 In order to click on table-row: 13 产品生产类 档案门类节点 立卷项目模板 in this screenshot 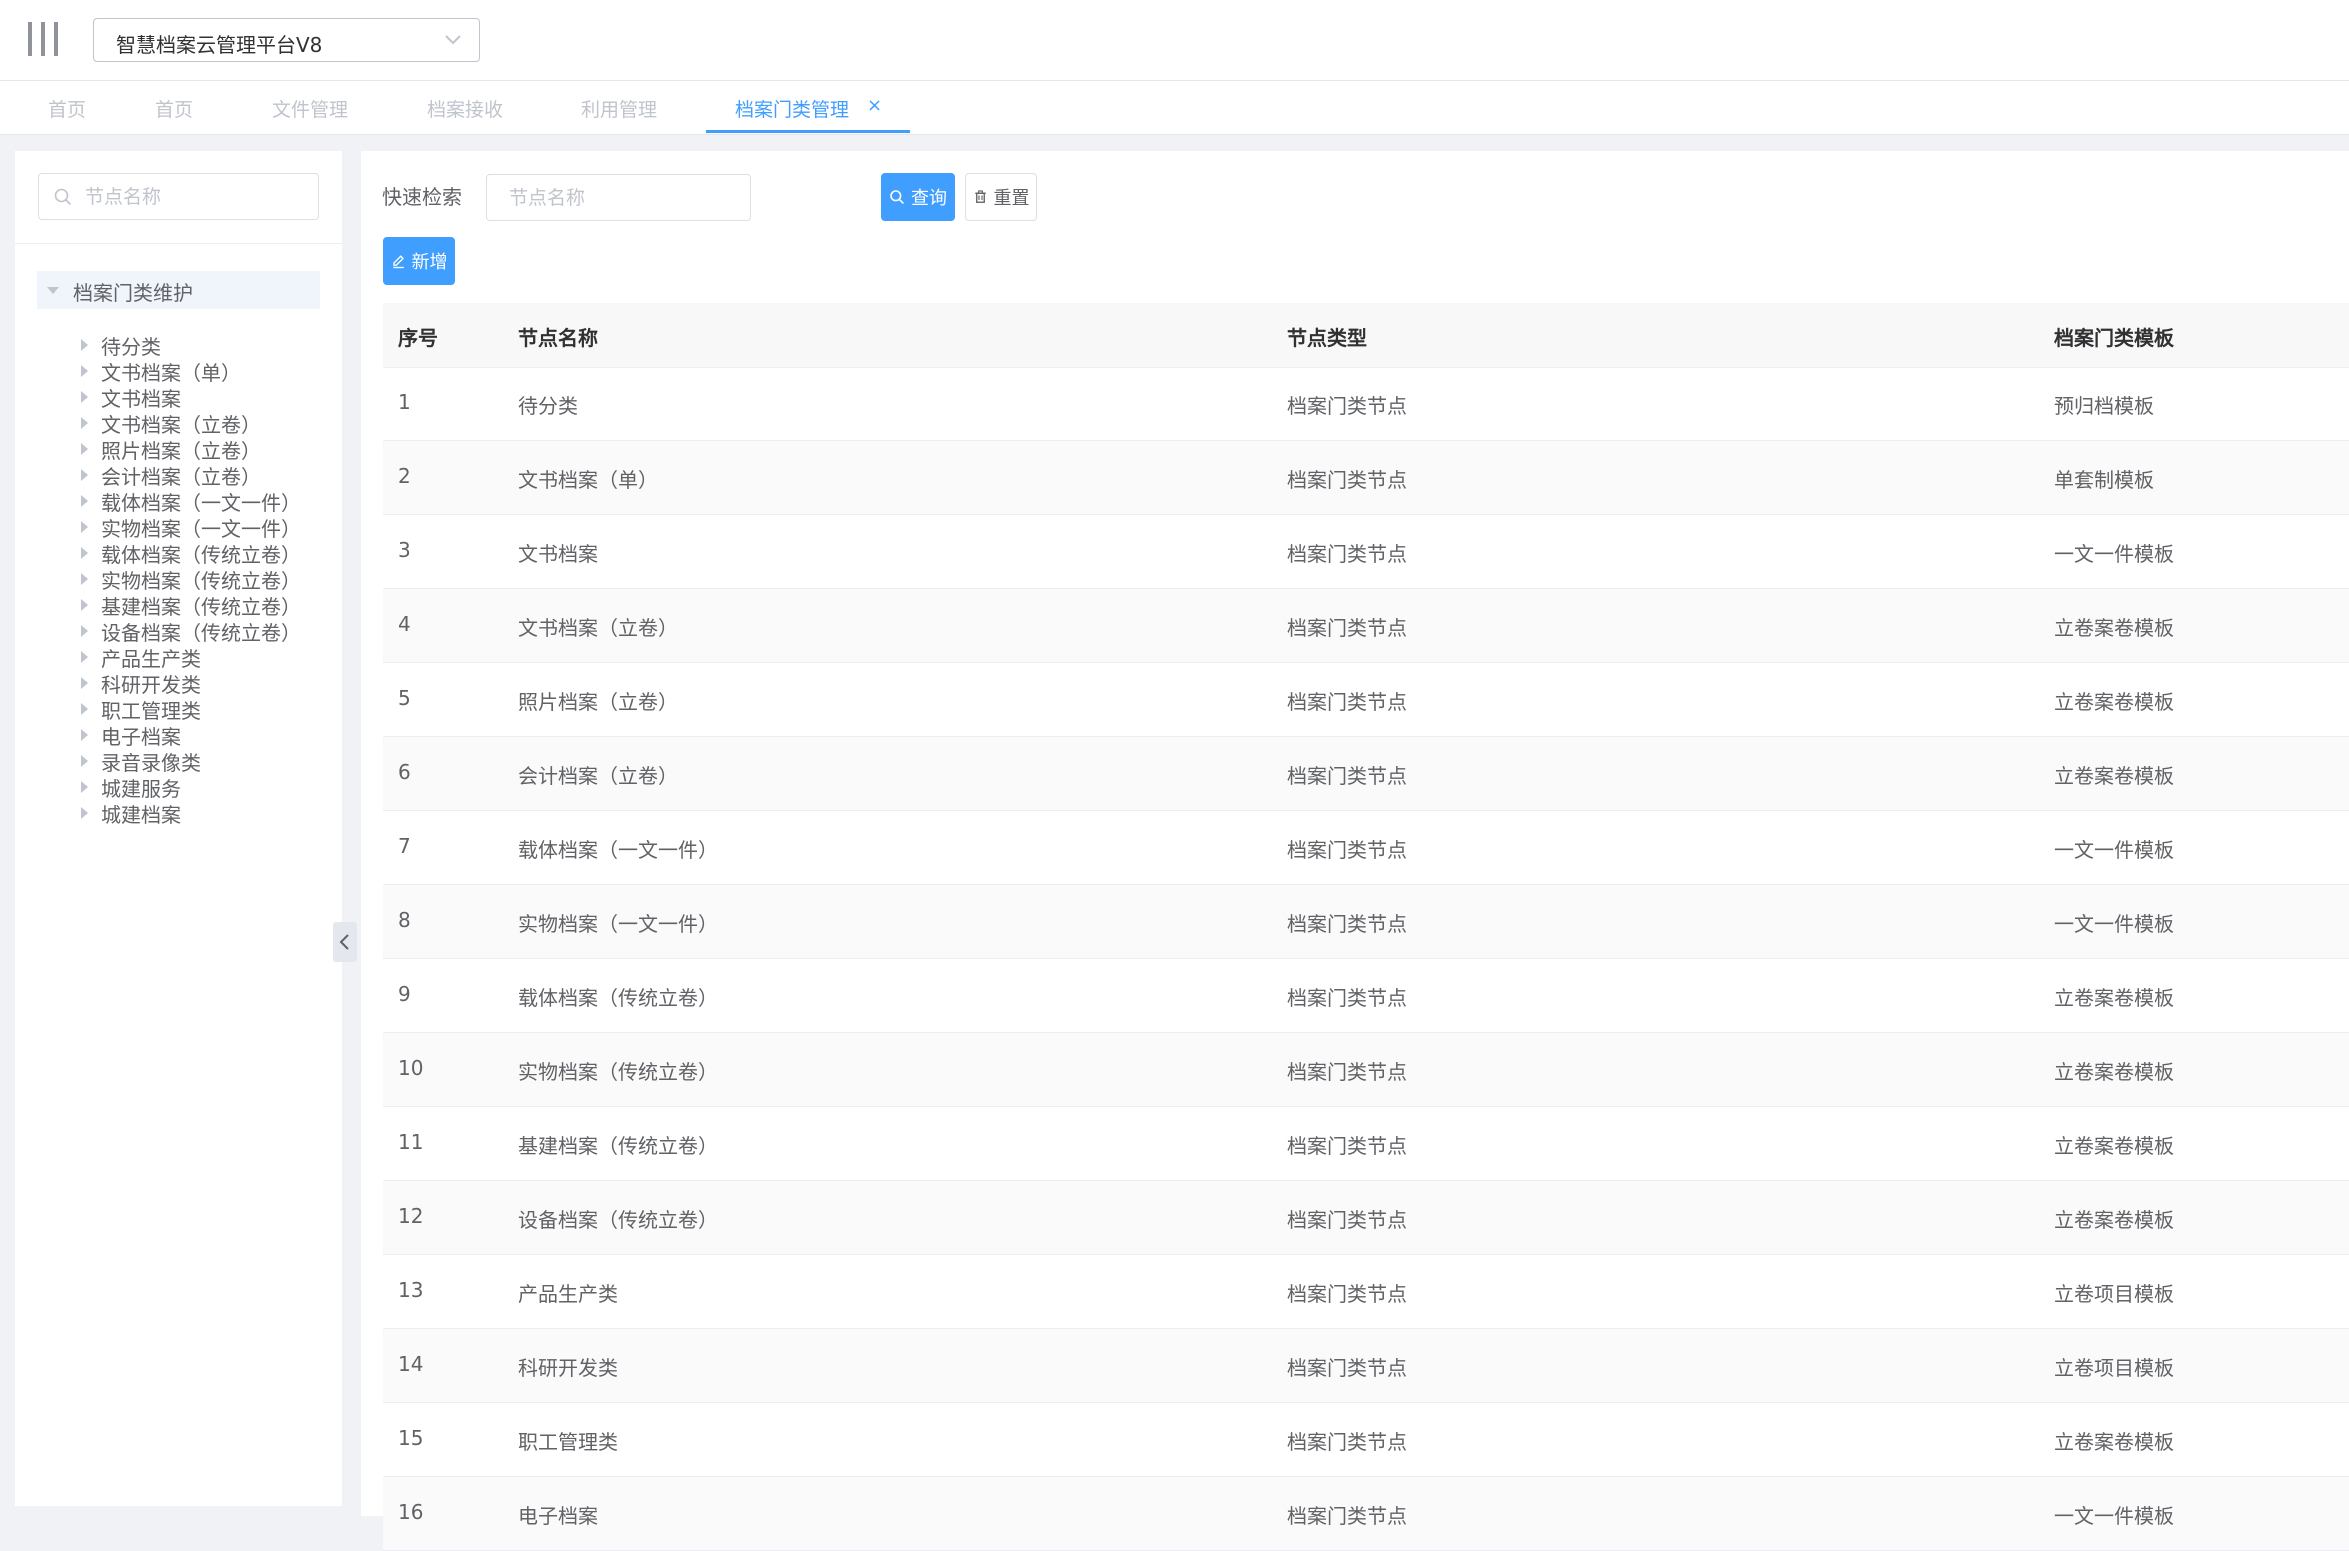, I will do `click(1366, 1292)`.